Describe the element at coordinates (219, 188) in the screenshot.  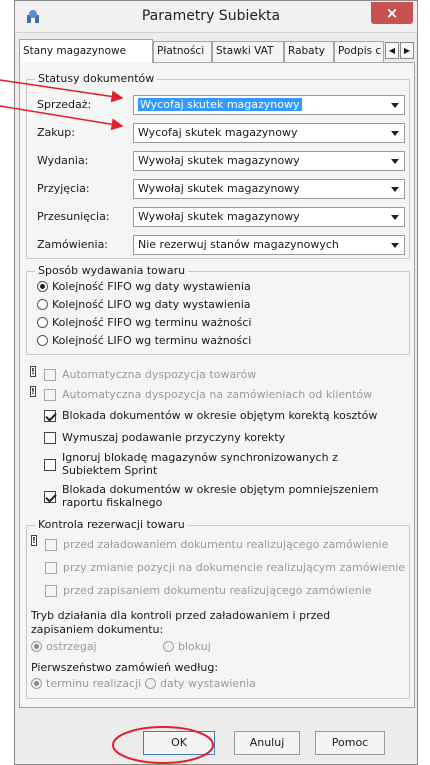
I see `przyjecia-value: Wywołaj skutek magazynowy` at that location.